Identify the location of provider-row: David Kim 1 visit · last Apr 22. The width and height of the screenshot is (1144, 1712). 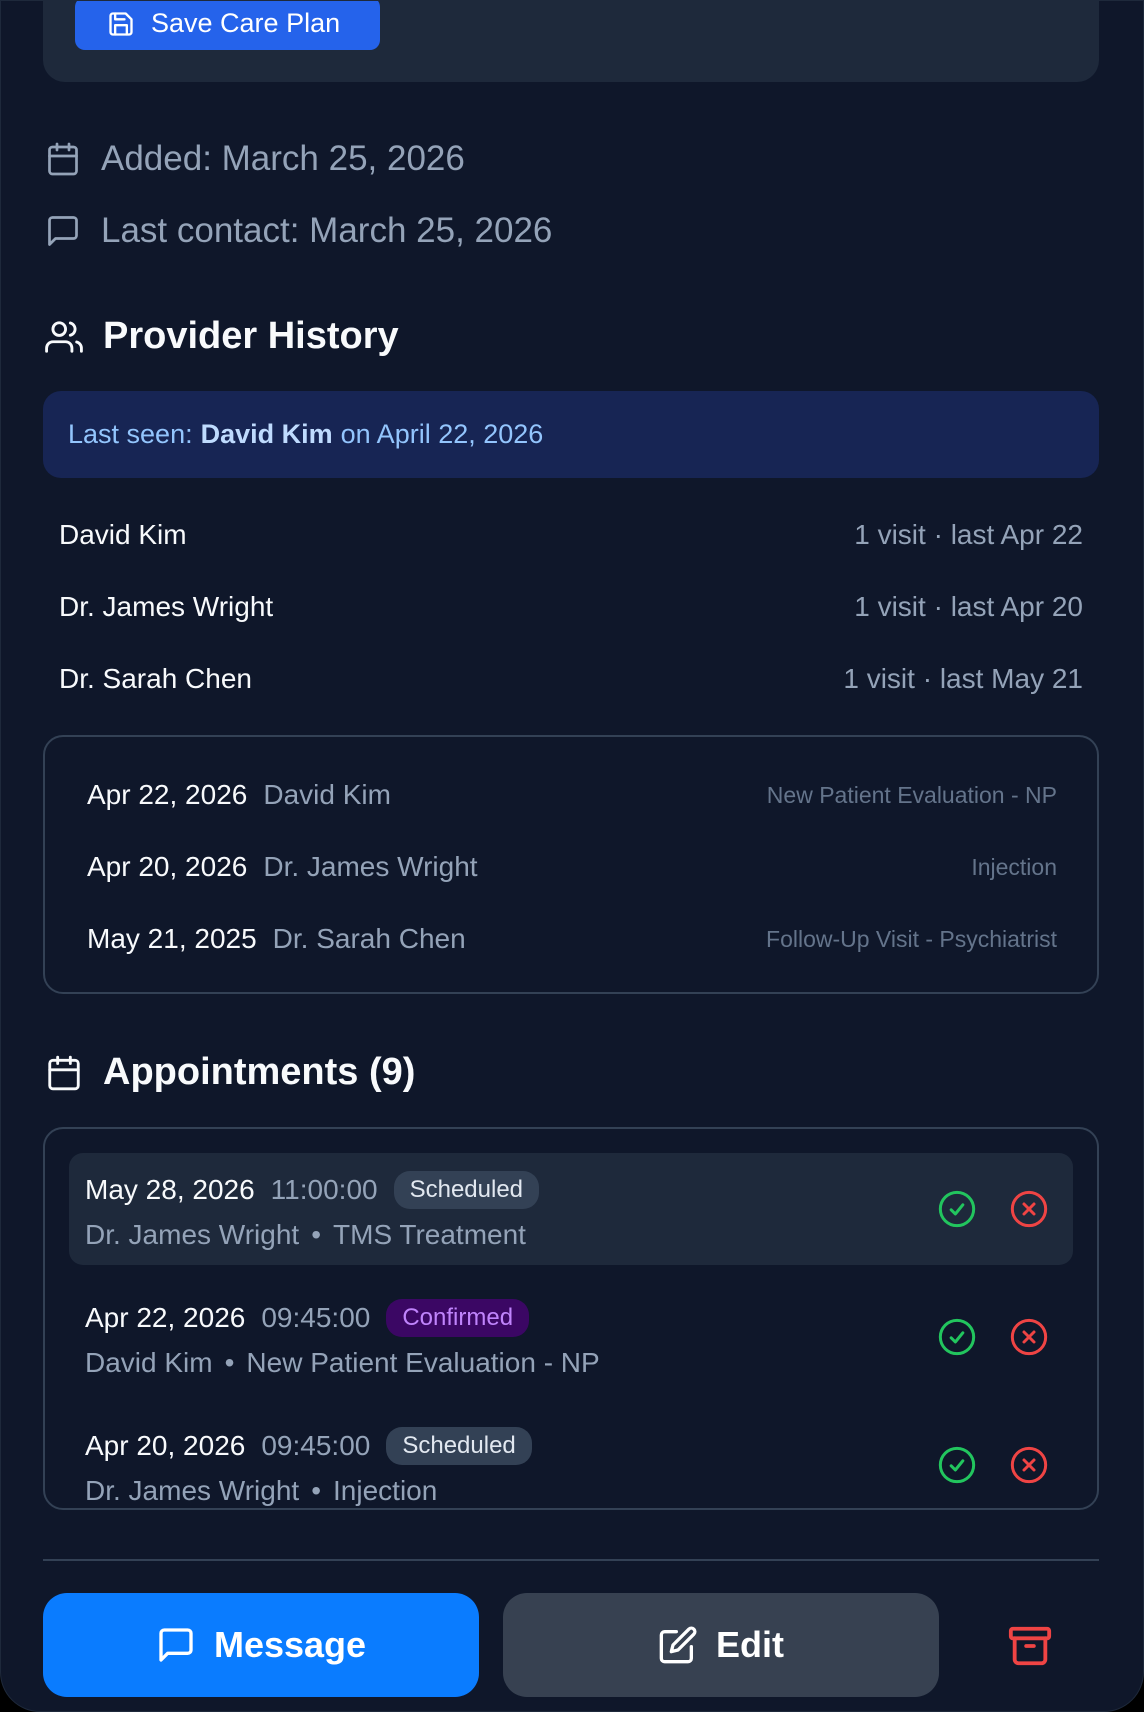
(571, 535).